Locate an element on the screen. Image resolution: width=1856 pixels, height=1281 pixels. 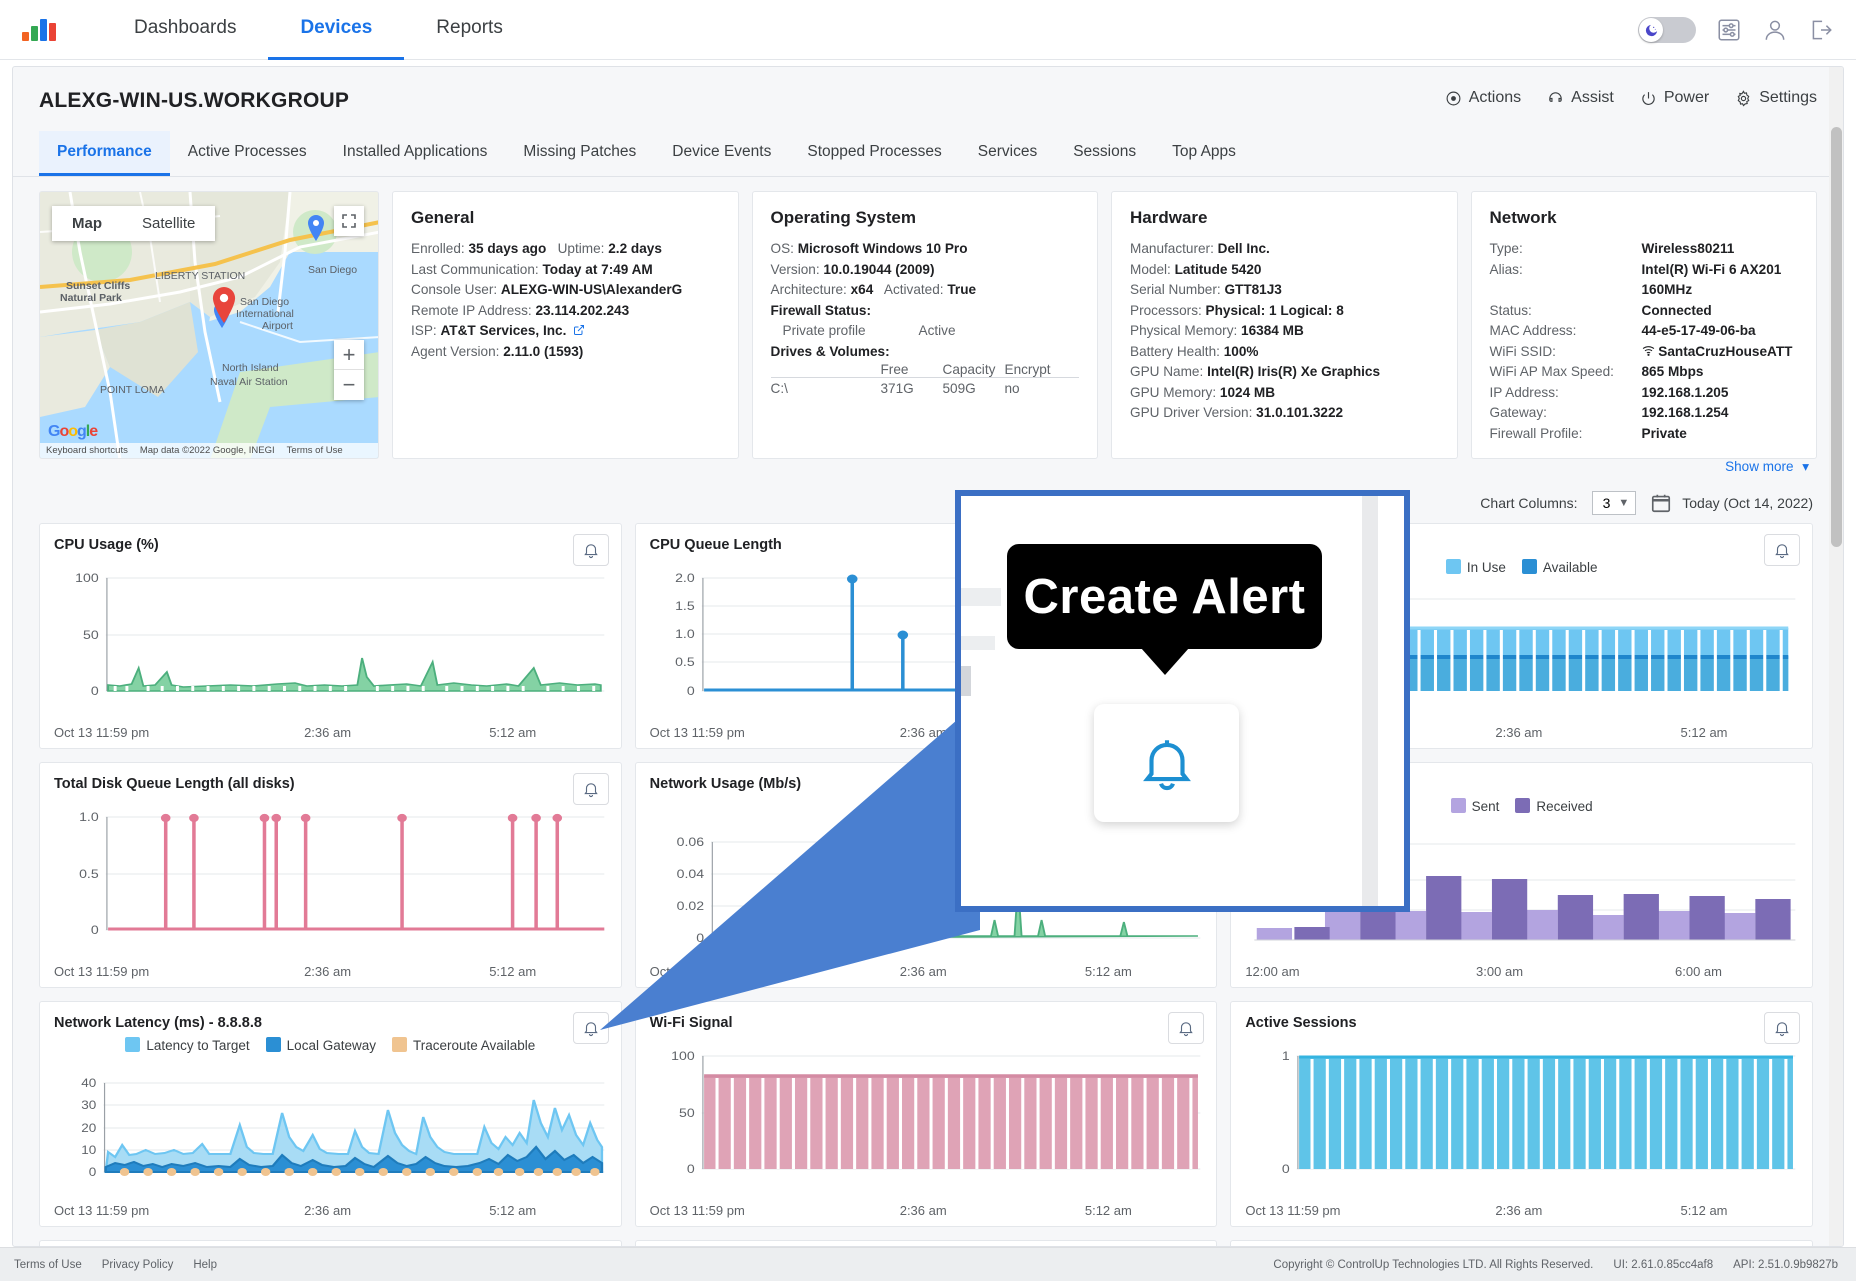
general-row-enrolled: Enrolled: 35 days ago Uptime: 2.2 days is located at coordinates (565, 249).